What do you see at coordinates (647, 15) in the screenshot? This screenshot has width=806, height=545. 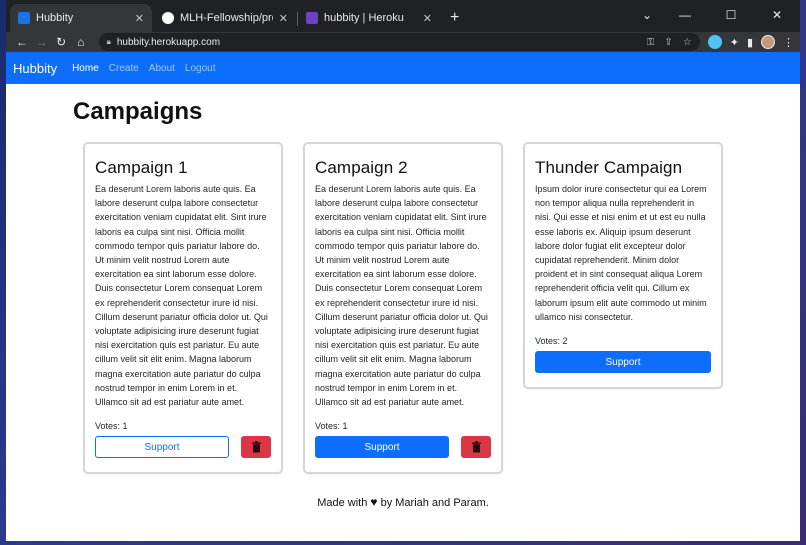 I see `tab-search-icon: ⌄` at bounding box center [647, 15].